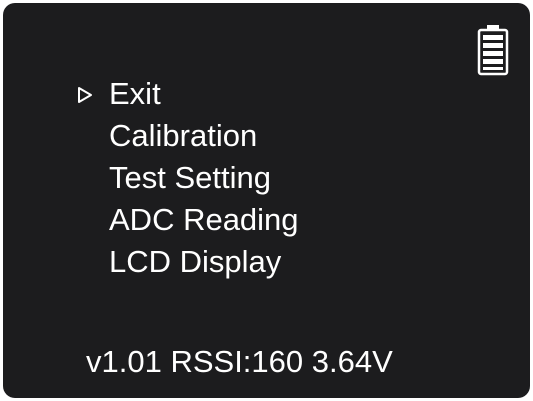 The width and height of the screenshot is (533, 401). Describe the element at coordinates (493, 50) in the screenshot. I see `battery-full-icon` at that location.